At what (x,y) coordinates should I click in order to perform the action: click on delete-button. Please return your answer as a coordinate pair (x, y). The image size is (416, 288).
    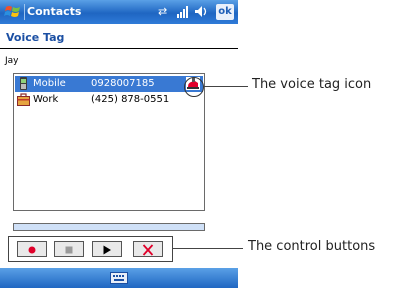
    Looking at the image, I should click on (148, 249).